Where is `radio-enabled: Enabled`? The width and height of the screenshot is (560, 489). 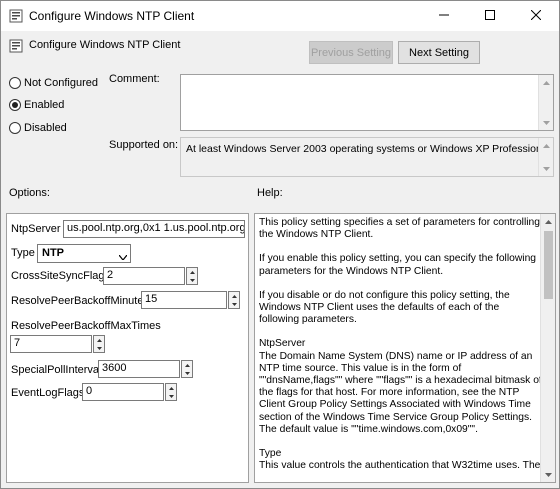
radio-enabled: Enabled is located at coordinates (36, 105).